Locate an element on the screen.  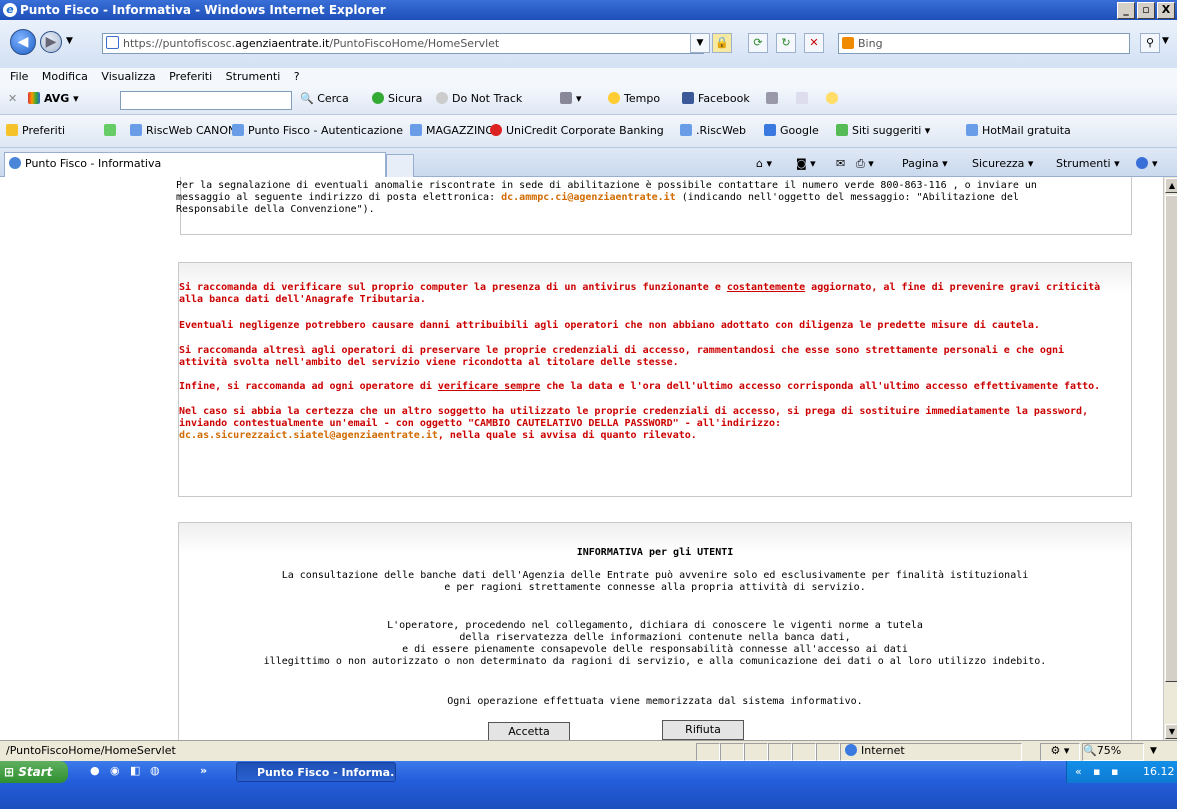
fav-magazzino: MAGAZZINO is located at coordinates (452, 130).